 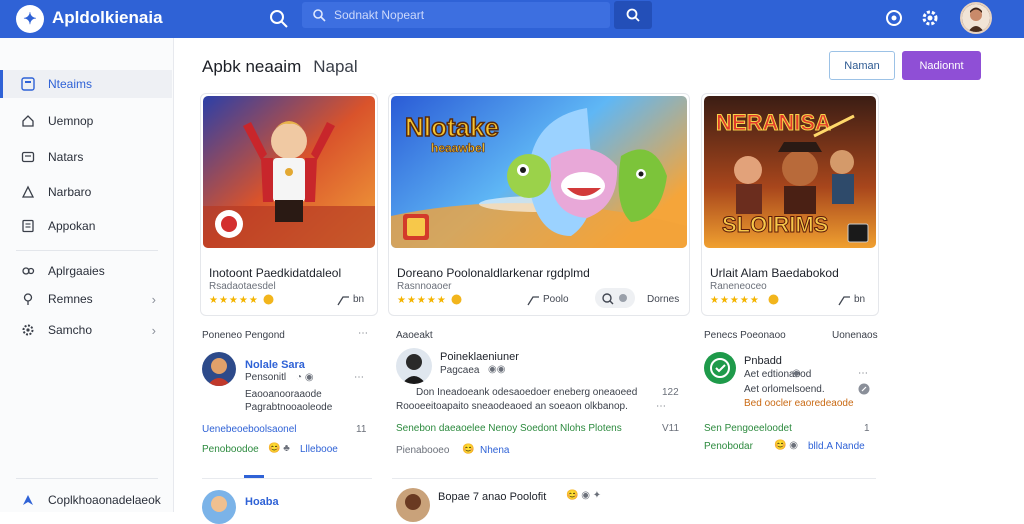 I want to click on gear-icon, so click(x=28, y=330).